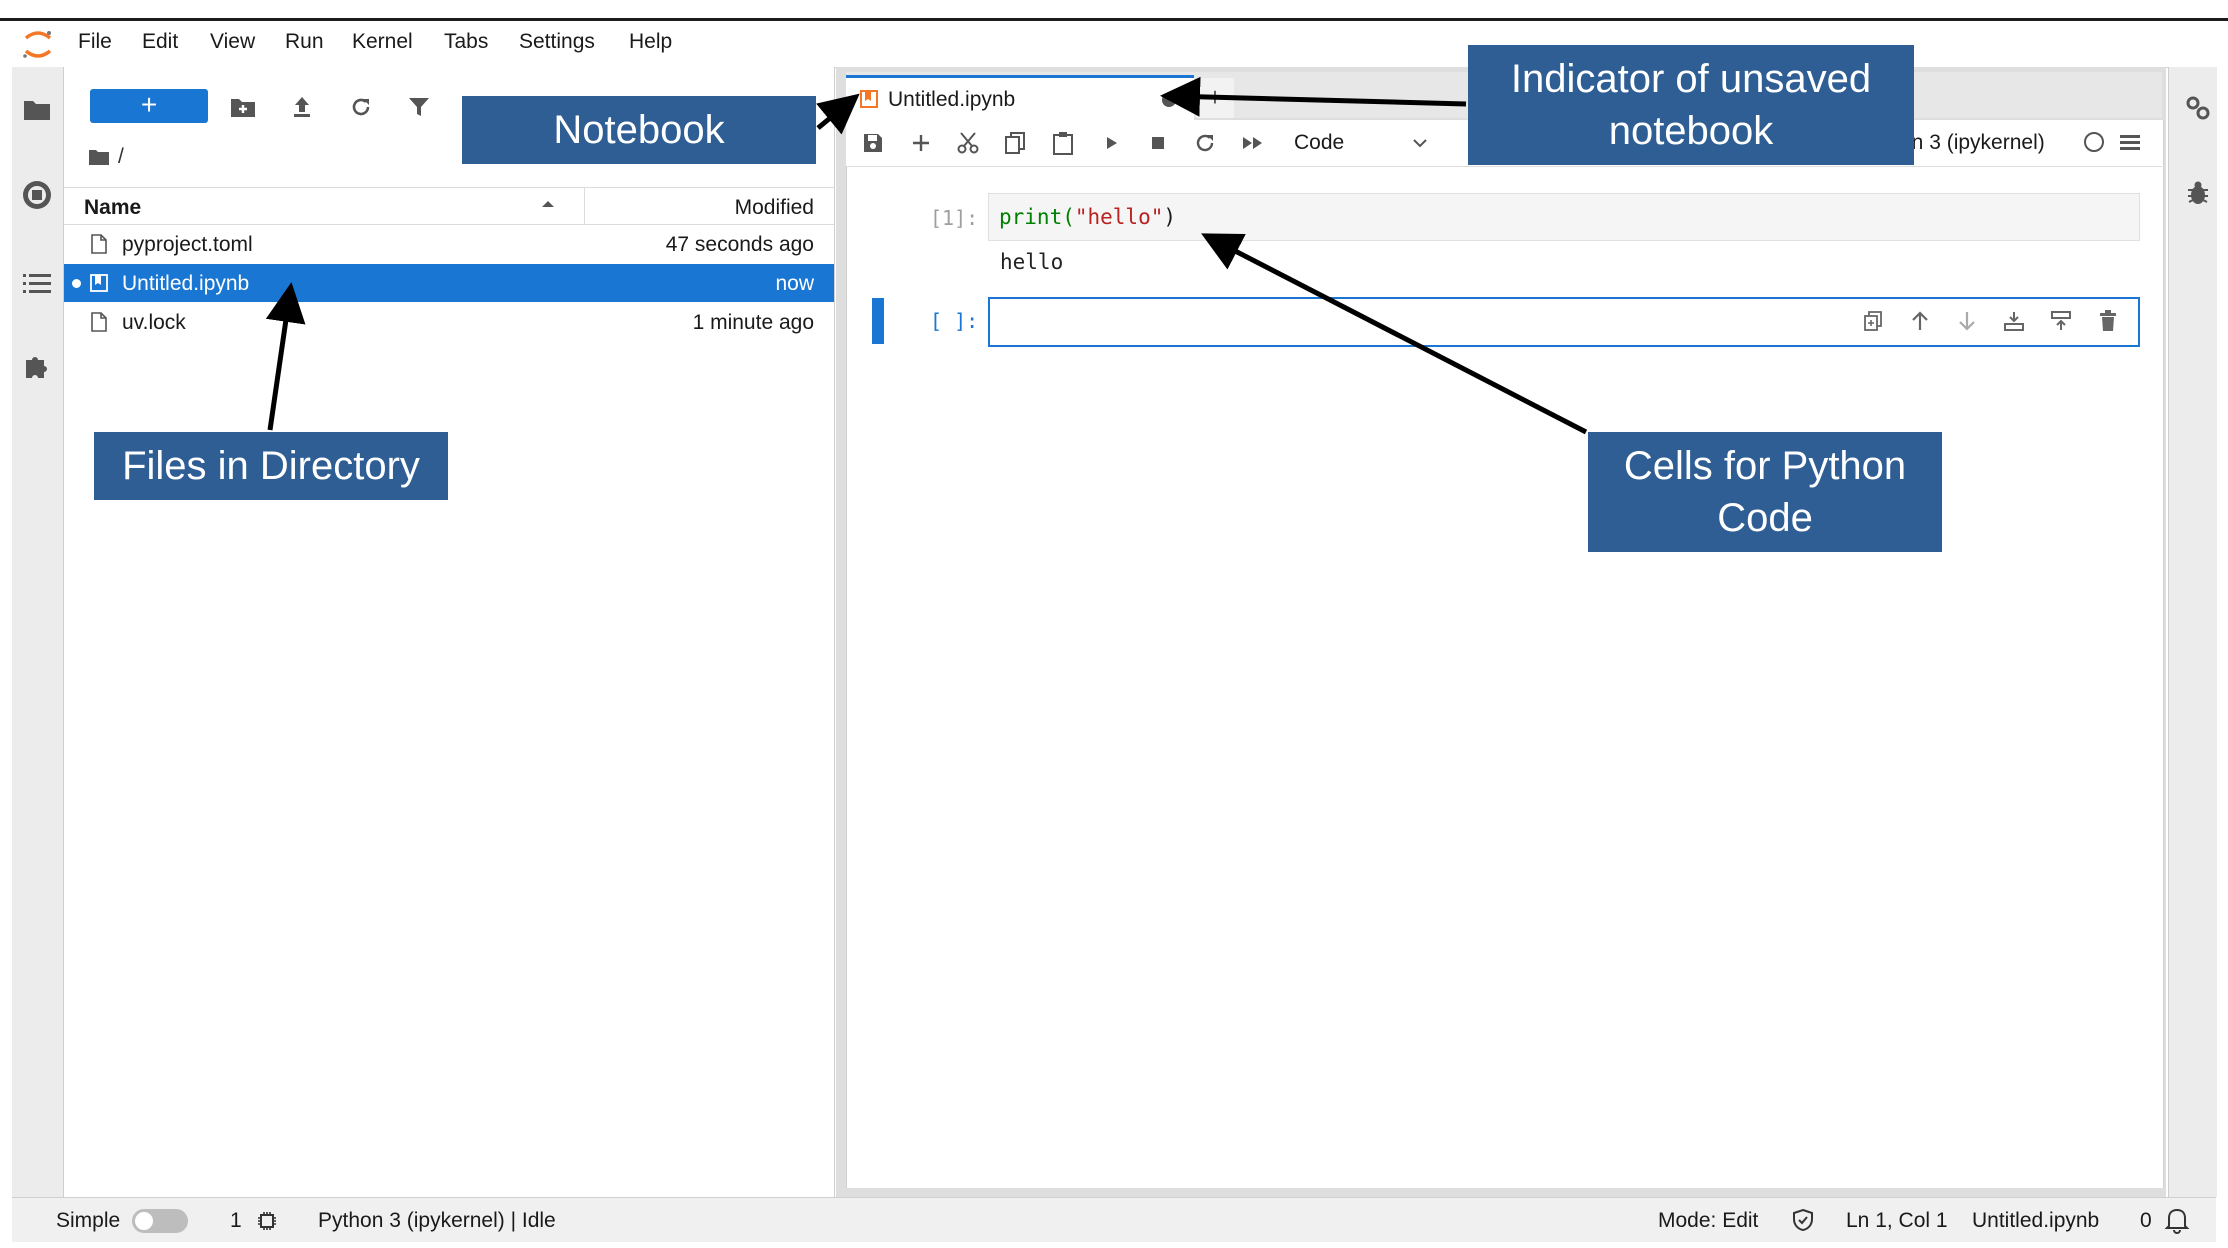  Describe the element at coordinates (952, 99) in the screenshot. I see `tab-title: Untitled.ipynb` at that location.